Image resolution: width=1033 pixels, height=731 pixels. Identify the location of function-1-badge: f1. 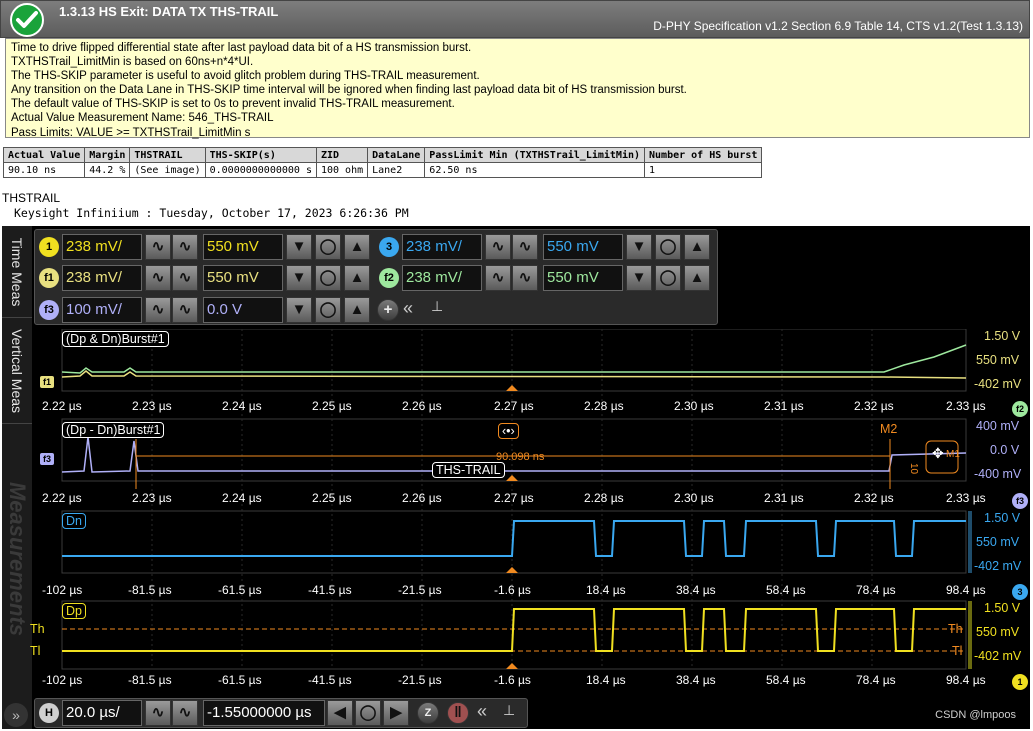
(49, 278).